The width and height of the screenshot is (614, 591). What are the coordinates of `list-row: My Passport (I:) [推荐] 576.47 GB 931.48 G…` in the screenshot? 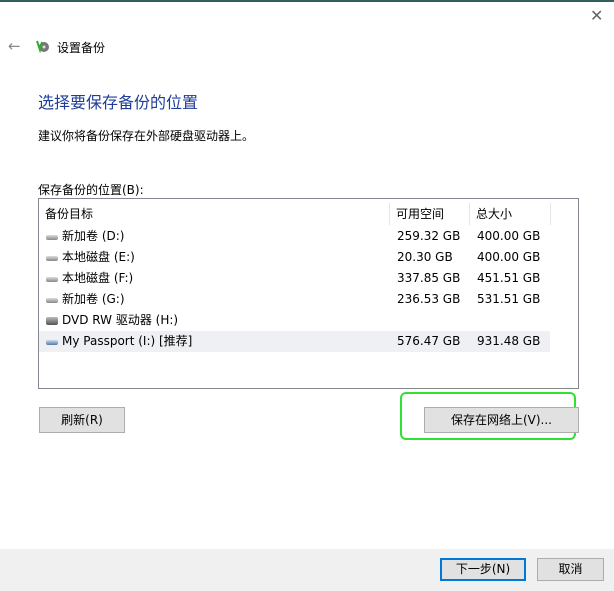 It's located at (294, 341).